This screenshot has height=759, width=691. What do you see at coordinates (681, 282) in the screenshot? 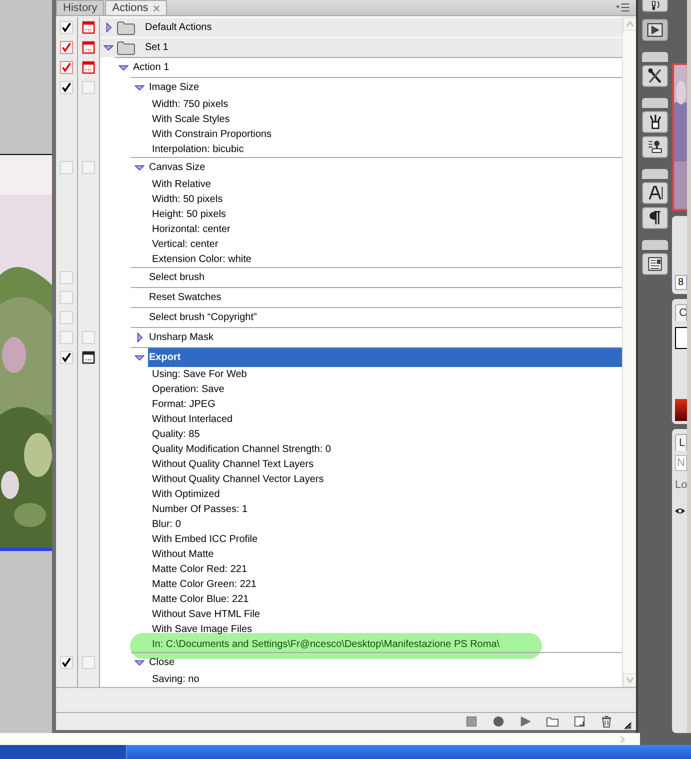
I see `zoom-field: 8` at bounding box center [681, 282].